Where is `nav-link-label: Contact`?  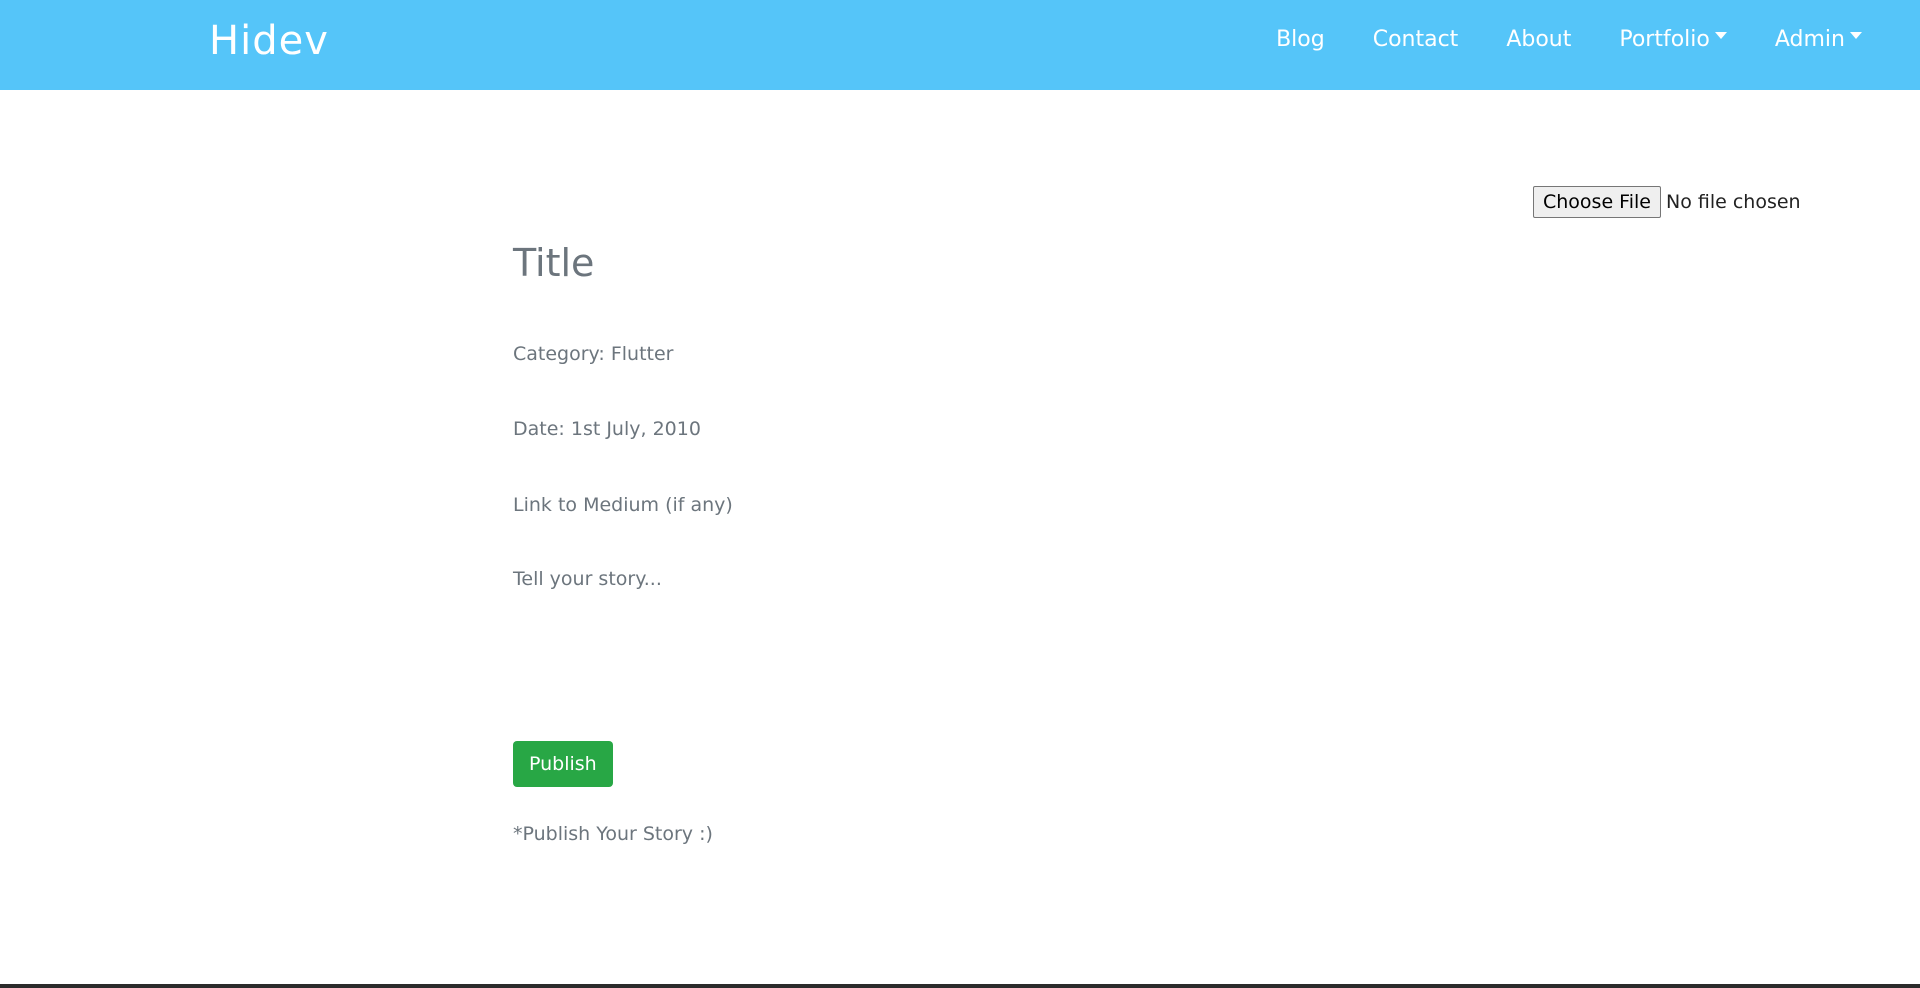
nav-link-label: Contact is located at coordinates (1415, 39).